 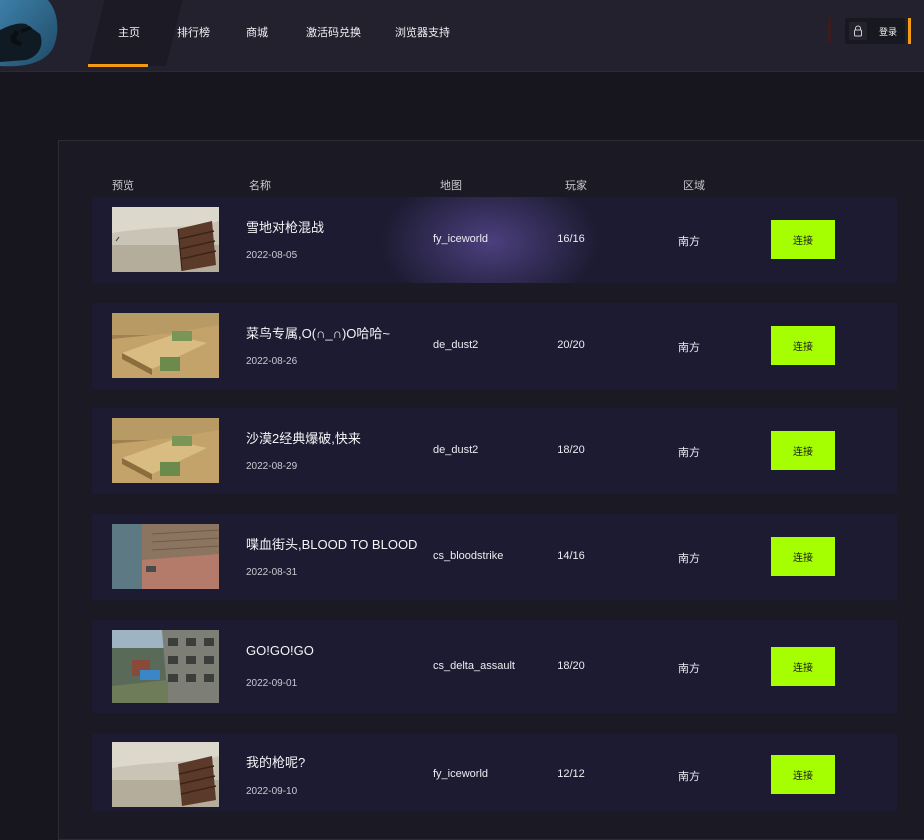 I want to click on column-header-name: 名称, so click(x=260, y=186).